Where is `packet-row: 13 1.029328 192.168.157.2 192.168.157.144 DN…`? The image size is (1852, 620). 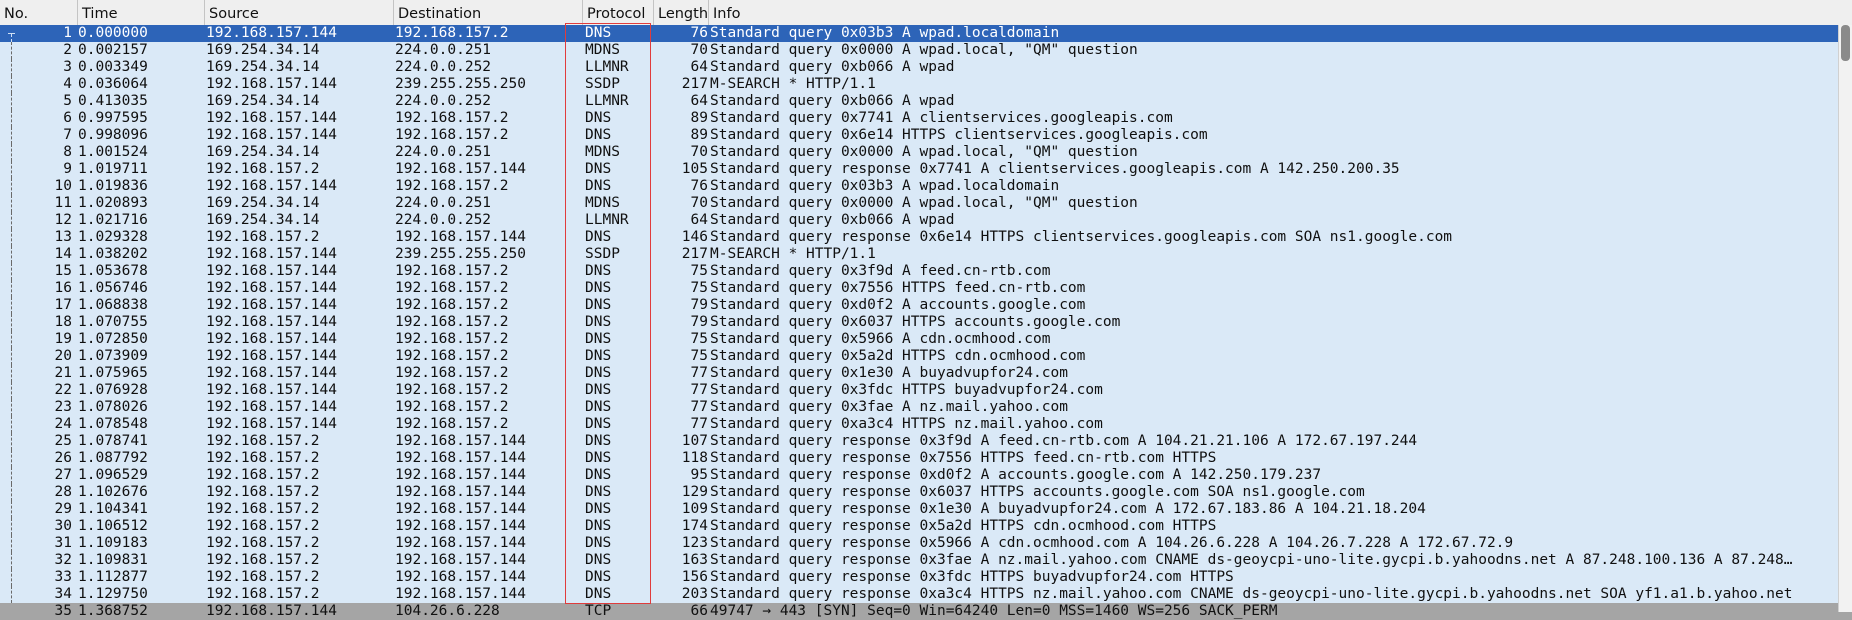 packet-row: 13 1.029328 192.168.157.2 192.168.157.144 DN… is located at coordinates (926, 237).